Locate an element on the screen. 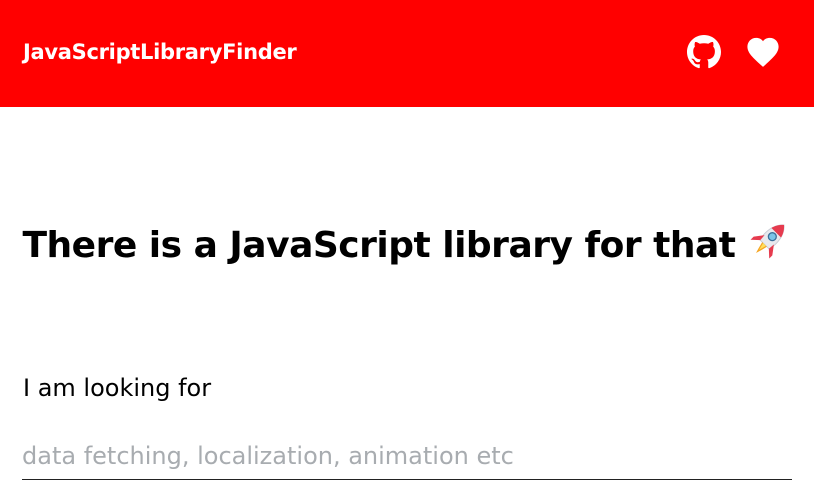 This screenshot has width=814, height=500. heart-icon is located at coordinates (763, 52).